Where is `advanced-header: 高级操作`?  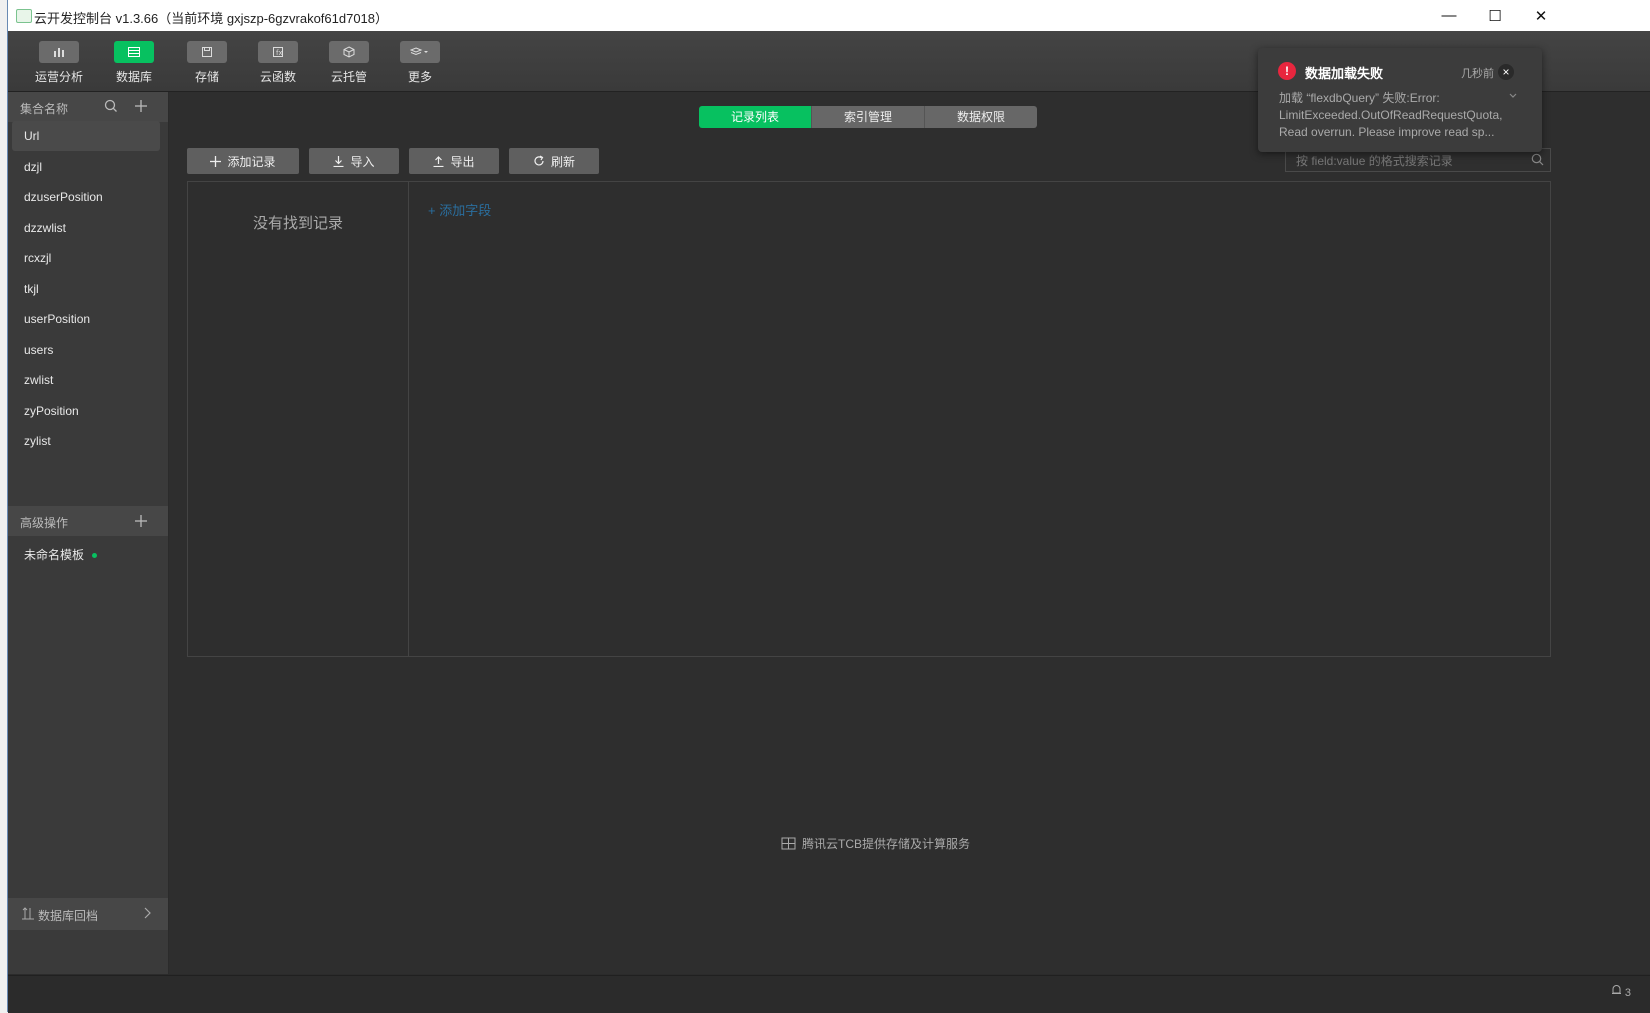 advanced-header: 高级操作 is located at coordinates (88, 521).